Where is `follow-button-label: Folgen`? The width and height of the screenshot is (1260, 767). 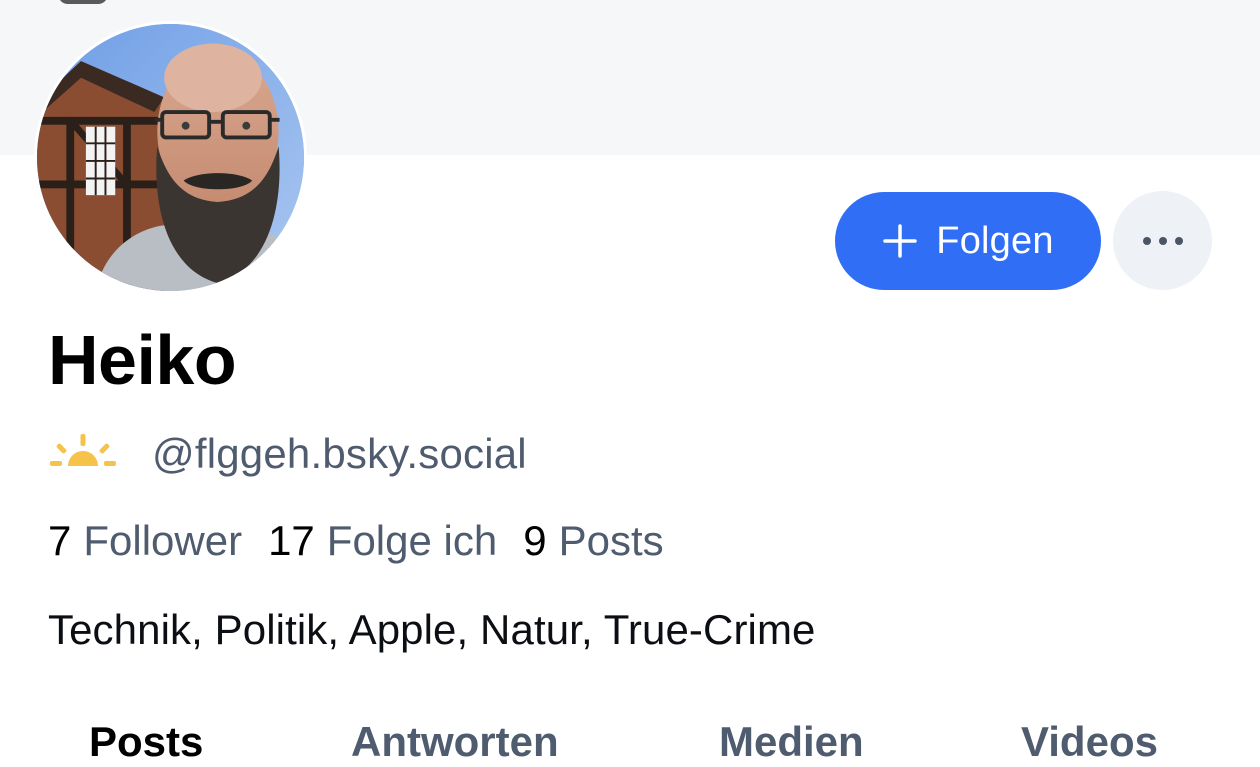 follow-button-label: Folgen is located at coordinates (995, 240).